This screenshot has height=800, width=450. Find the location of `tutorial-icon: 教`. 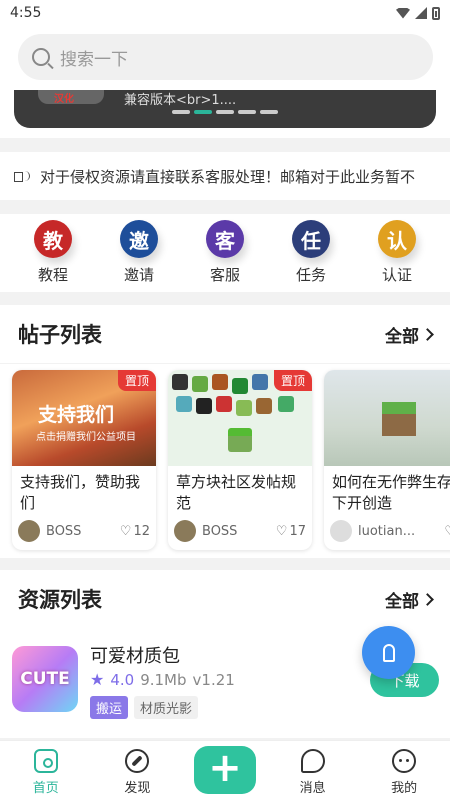

tutorial-icon: 教 is located at coordinates (53, 239).